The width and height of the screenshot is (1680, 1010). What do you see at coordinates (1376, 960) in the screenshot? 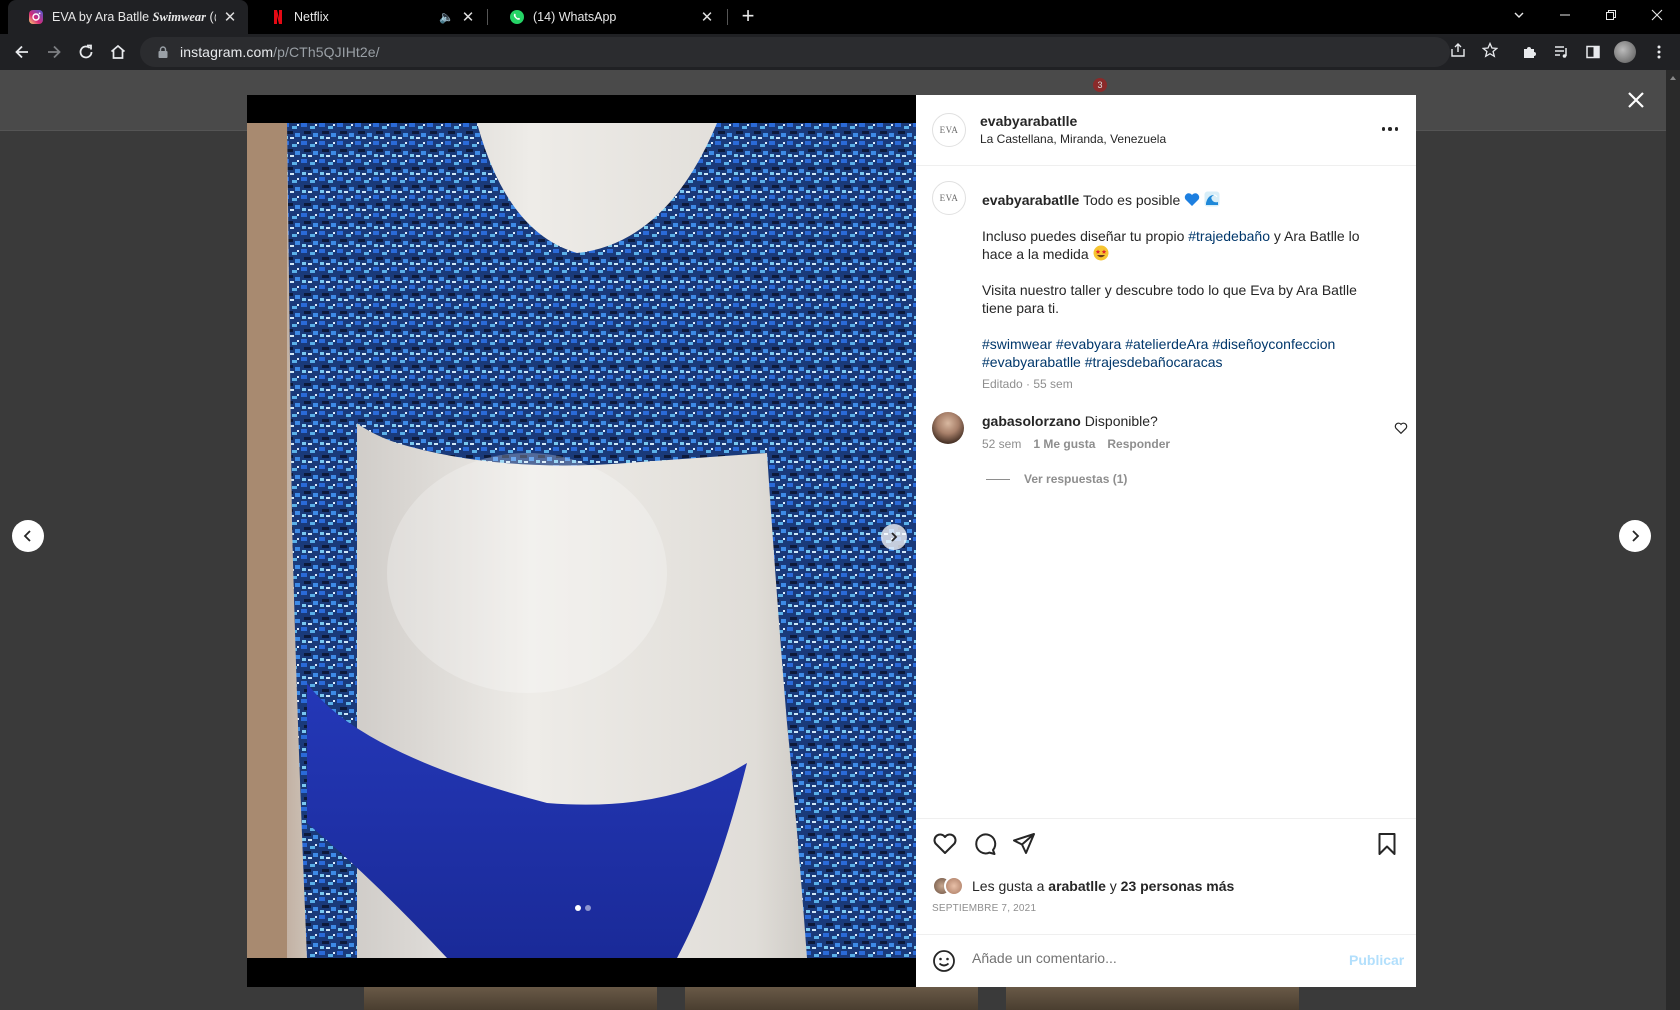
I see `publish-button: Publicar` at bounding box center [1376, 960].